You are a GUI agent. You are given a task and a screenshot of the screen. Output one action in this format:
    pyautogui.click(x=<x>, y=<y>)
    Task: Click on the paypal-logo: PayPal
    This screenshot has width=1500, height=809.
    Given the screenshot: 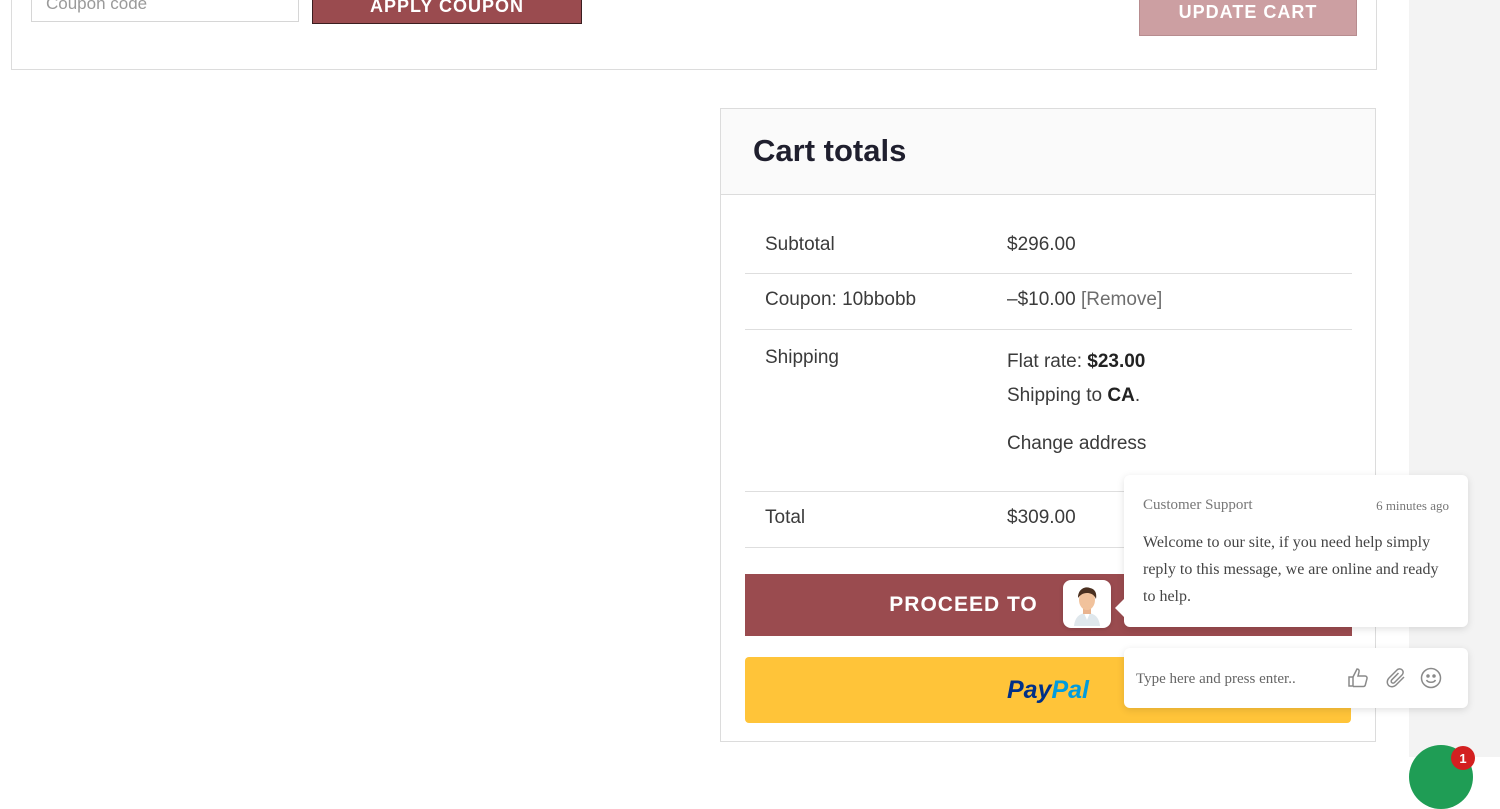 What is the action you would take?
    pyautogui.click(x=1047, y=689)
    